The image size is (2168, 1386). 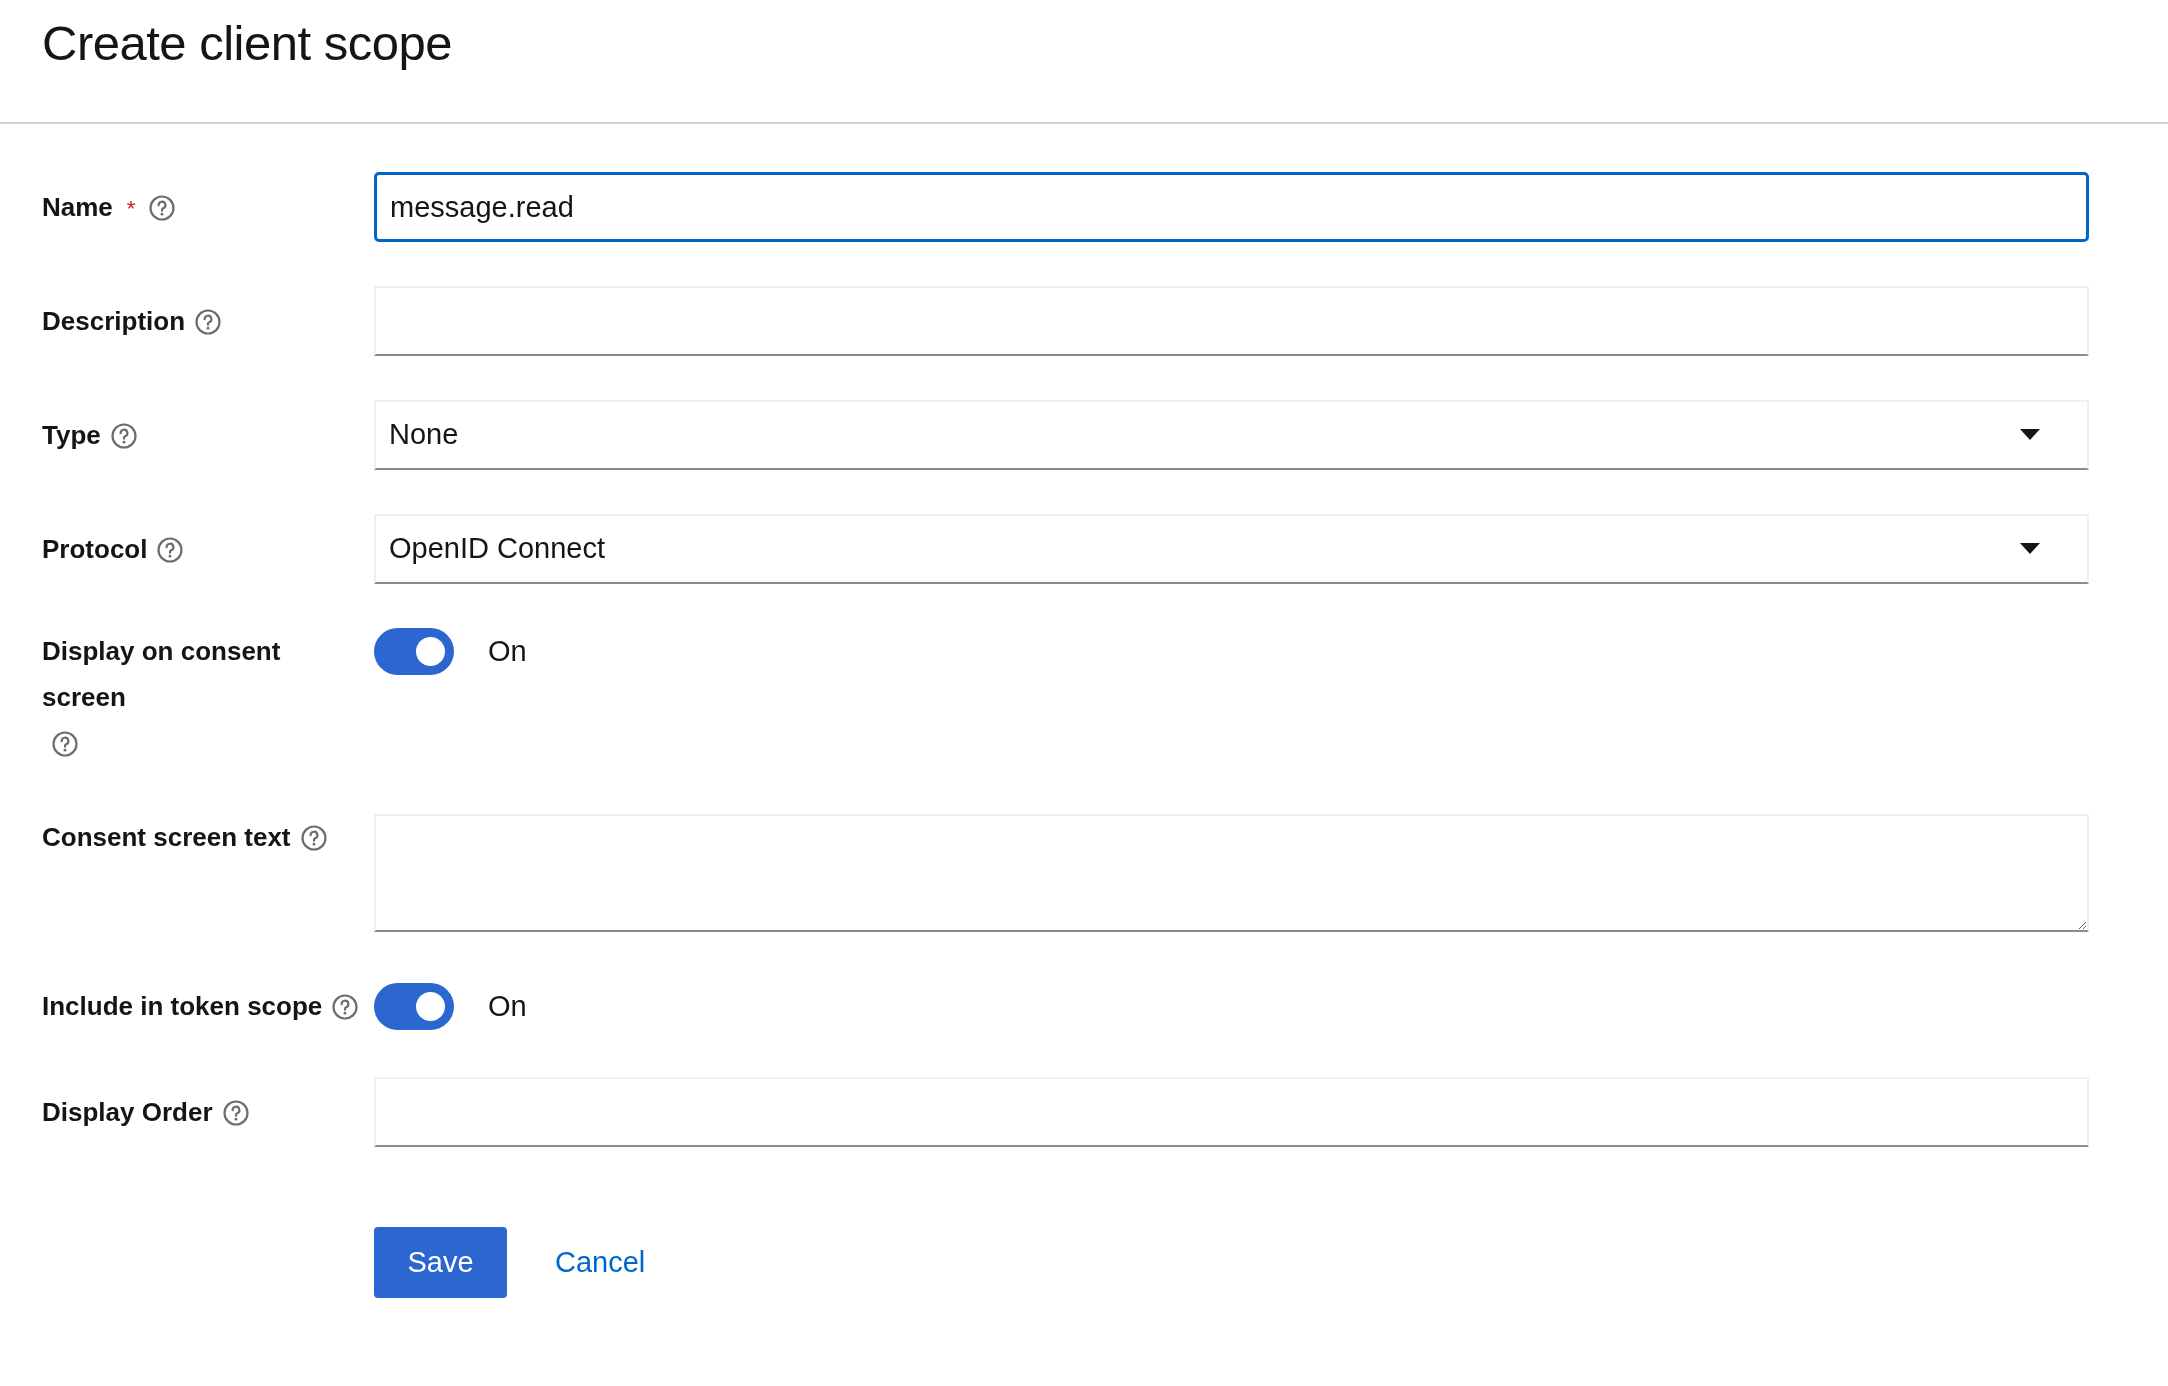 I want to click on field-label: Name, so click(x=77, y=207).